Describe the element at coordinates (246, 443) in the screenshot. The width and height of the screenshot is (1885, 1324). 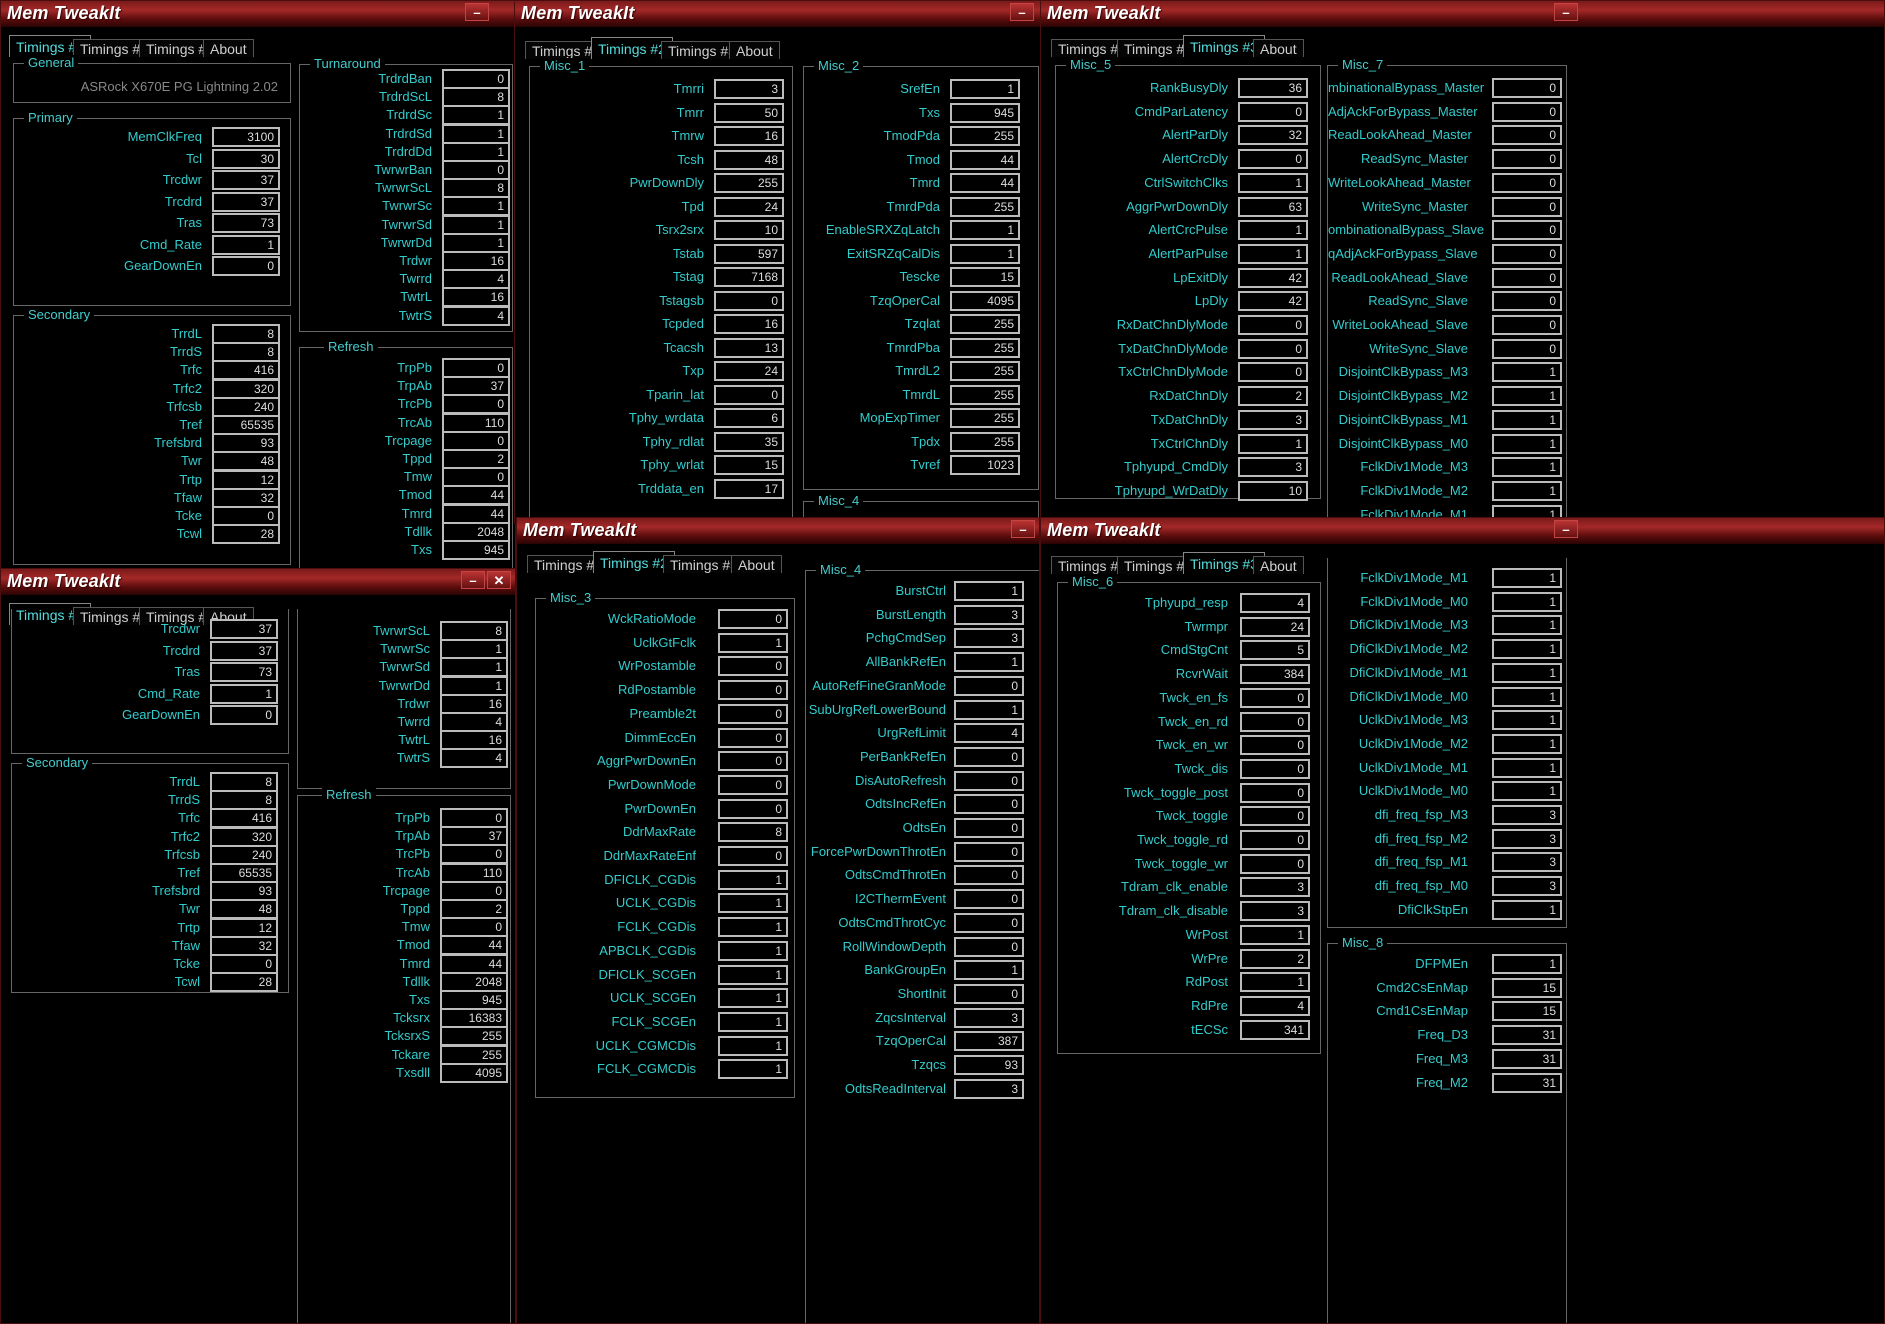
I see `timing-value-field: 93` at that location.